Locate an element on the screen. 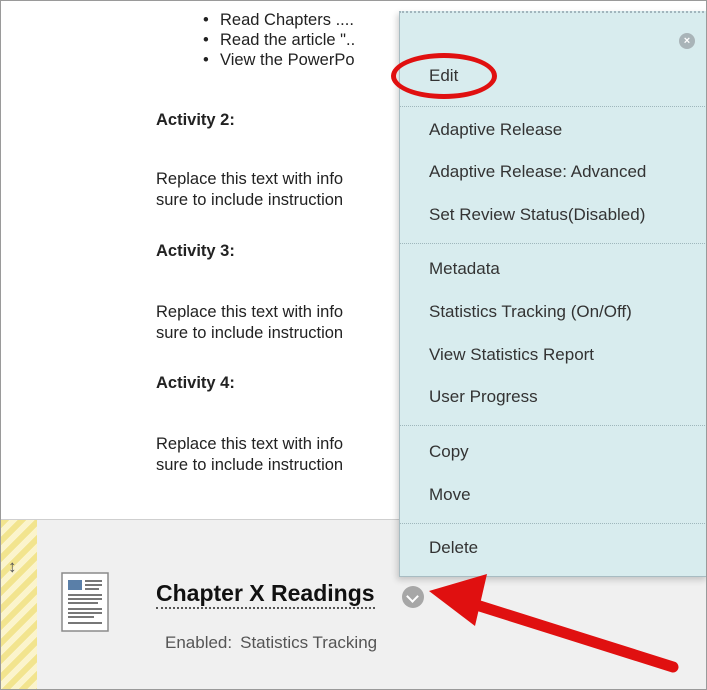 Image resolution: width=707 pixels, height=690 pixels. status-value: Statistics Tracking is located at coordinates (309, 642).